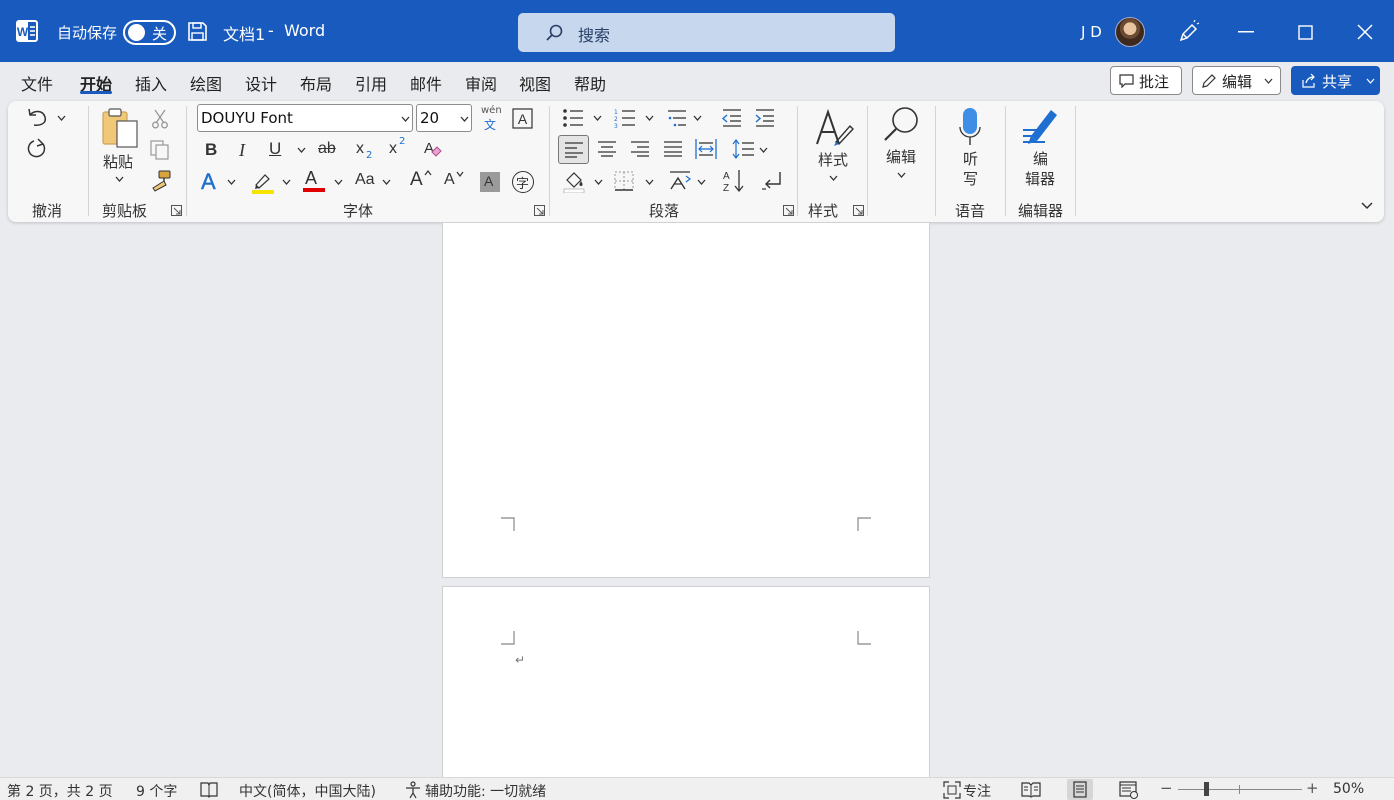 The width and height of the screenshot is (1394, 800). What do you see at coordinates (314, 181) in the screenshot?
I see `font-color-button: A` at bounding box center [314, 181].